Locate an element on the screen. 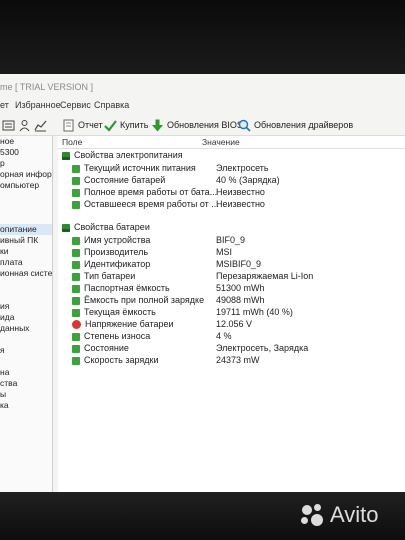 The image size is (405, 540). table-row: Степень износа 4 % is located at coordinates (237, 336).